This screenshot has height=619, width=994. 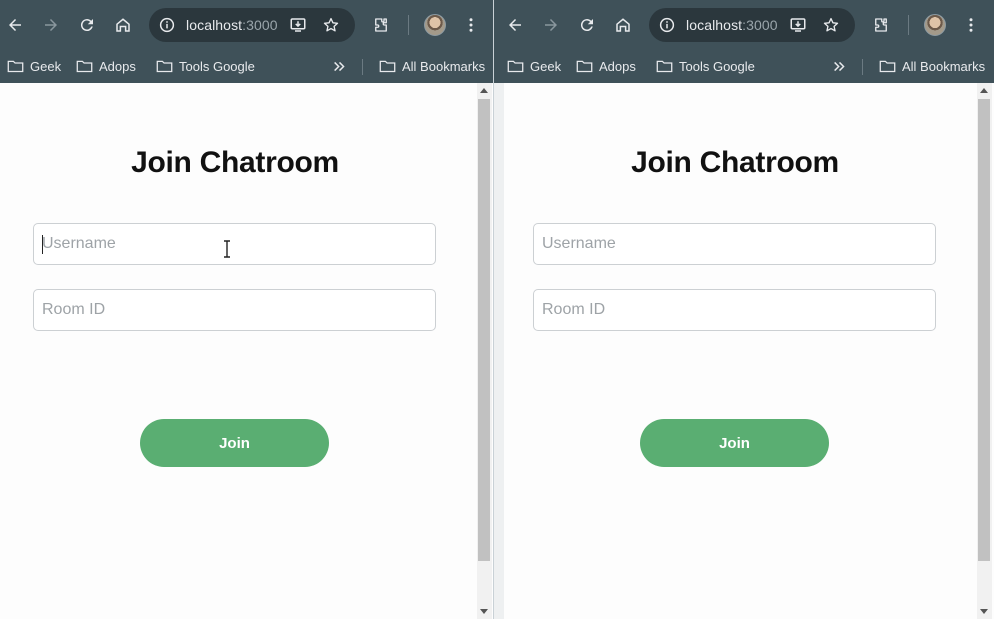 I want to click on forward-icon, so click(x=551, y=25).